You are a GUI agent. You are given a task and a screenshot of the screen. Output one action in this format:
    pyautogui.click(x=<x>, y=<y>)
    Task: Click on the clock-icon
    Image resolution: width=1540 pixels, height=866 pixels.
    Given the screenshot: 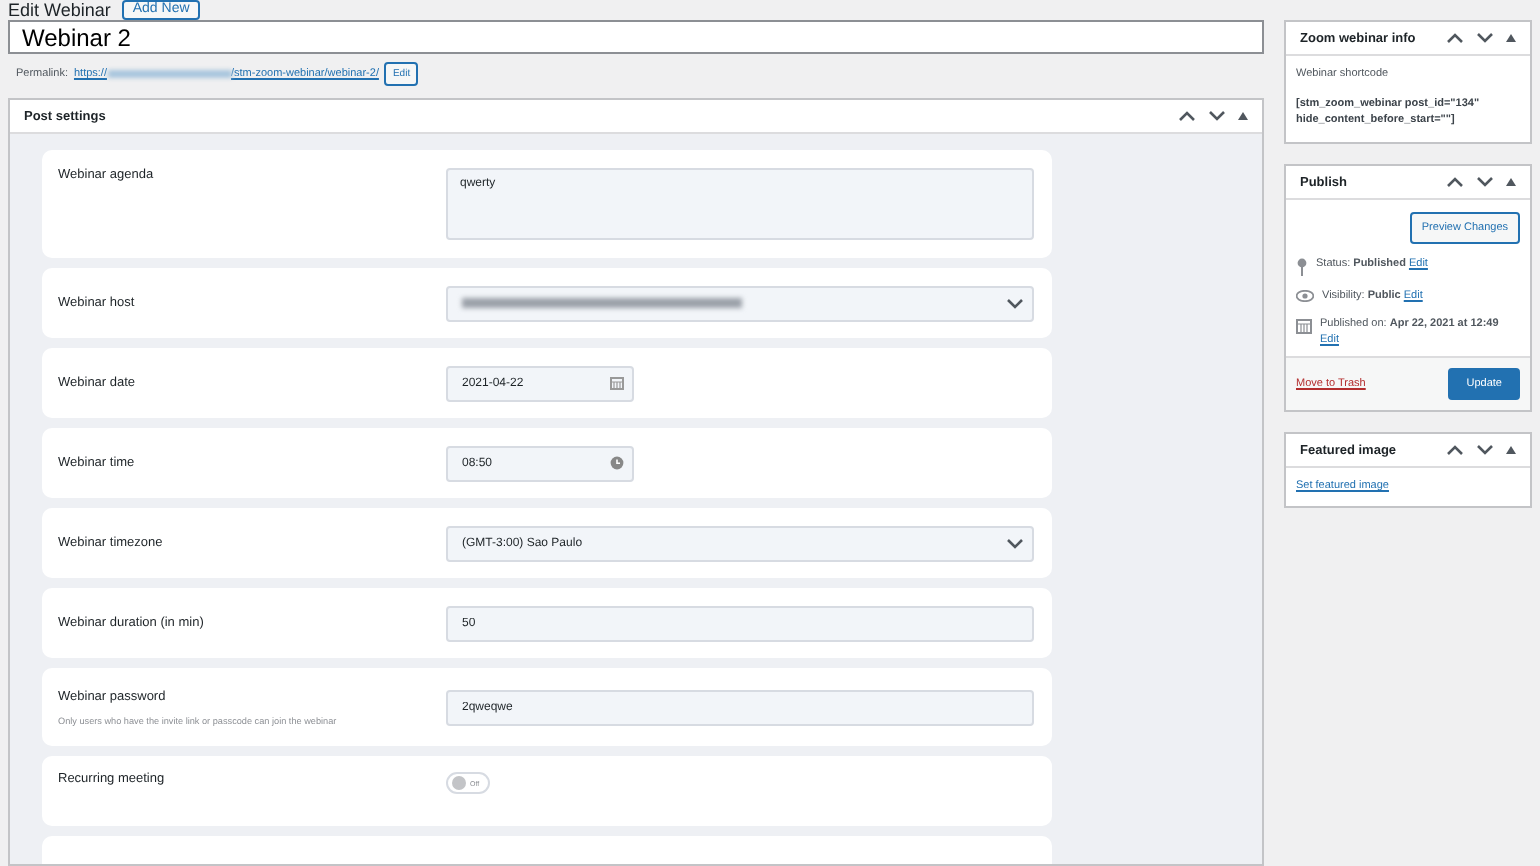 What is the action you would take?
    pyautogui.click(x=617, y=463)
    